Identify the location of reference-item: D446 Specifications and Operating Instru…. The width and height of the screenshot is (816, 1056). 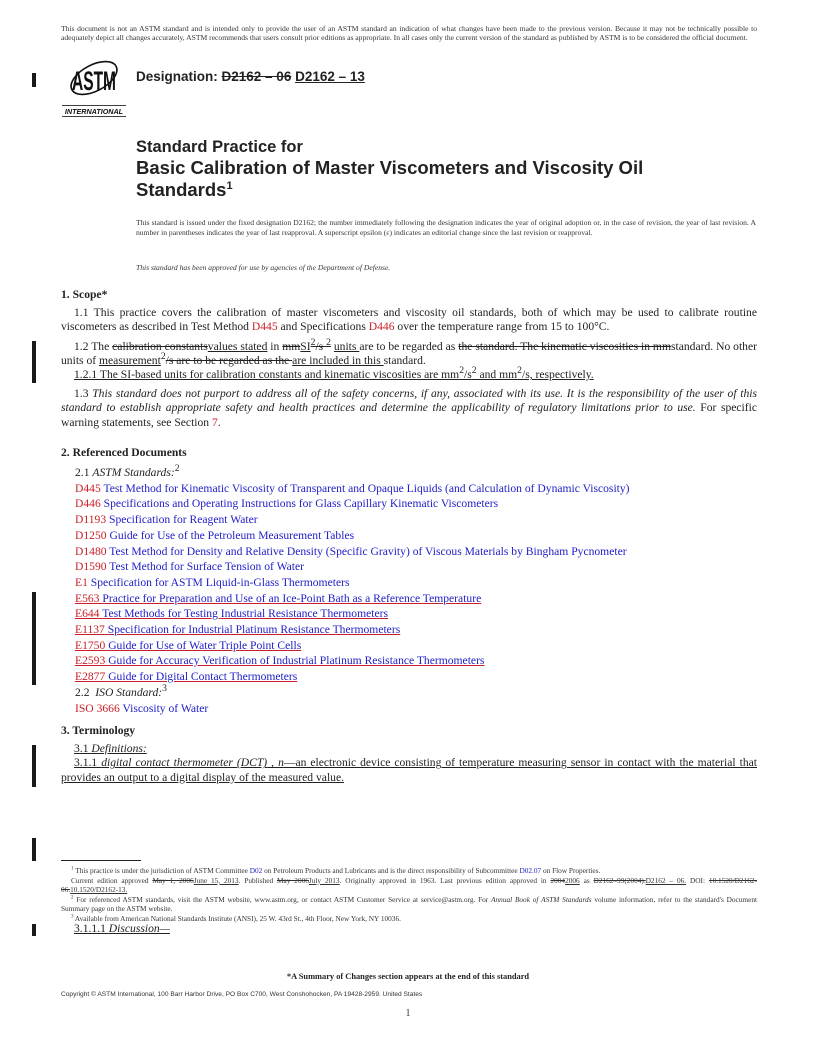
(352, 504).